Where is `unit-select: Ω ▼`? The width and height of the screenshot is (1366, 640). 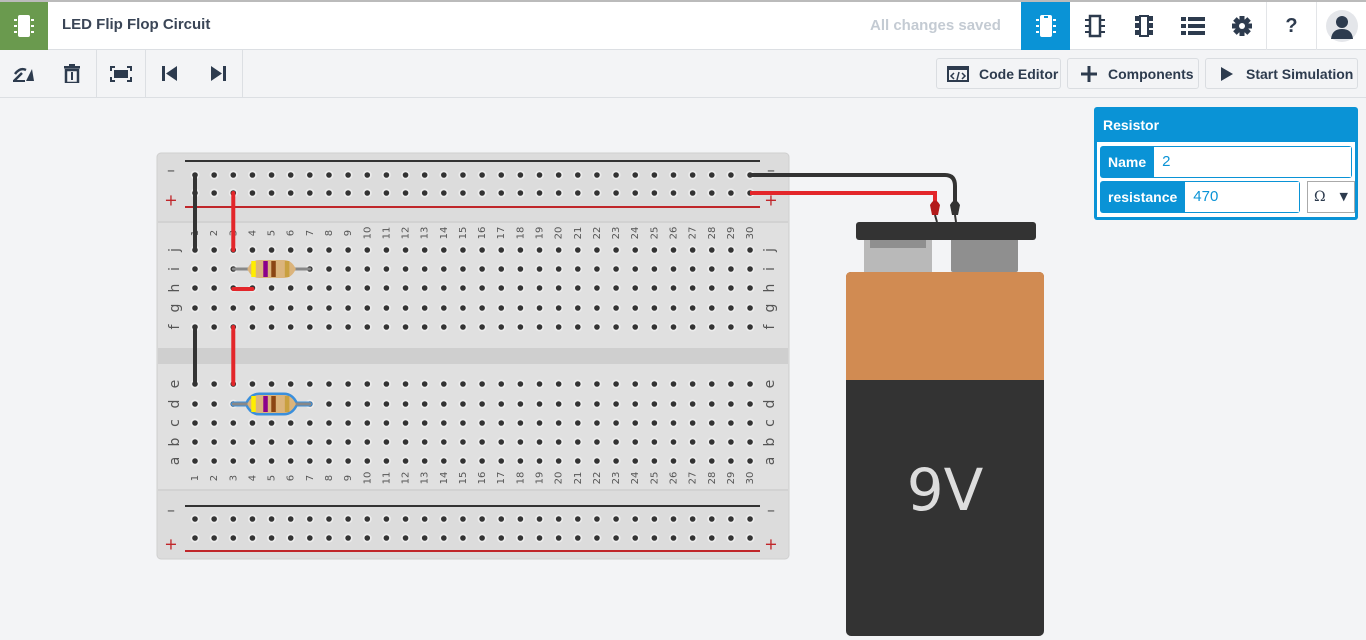
unit-select: Ω ▼ is located at coordinates (1331, 197).